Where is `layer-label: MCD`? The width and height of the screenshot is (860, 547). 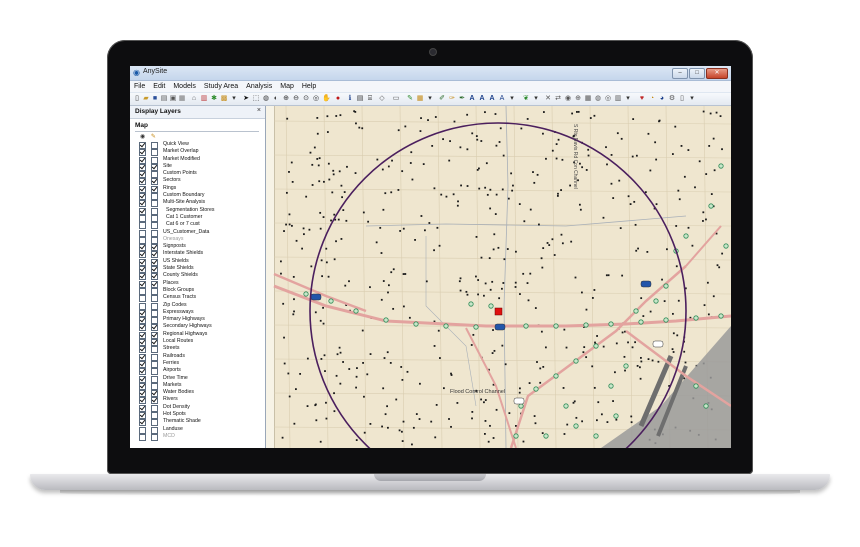 layer-label: MCD is located at coordinates (169, 436).